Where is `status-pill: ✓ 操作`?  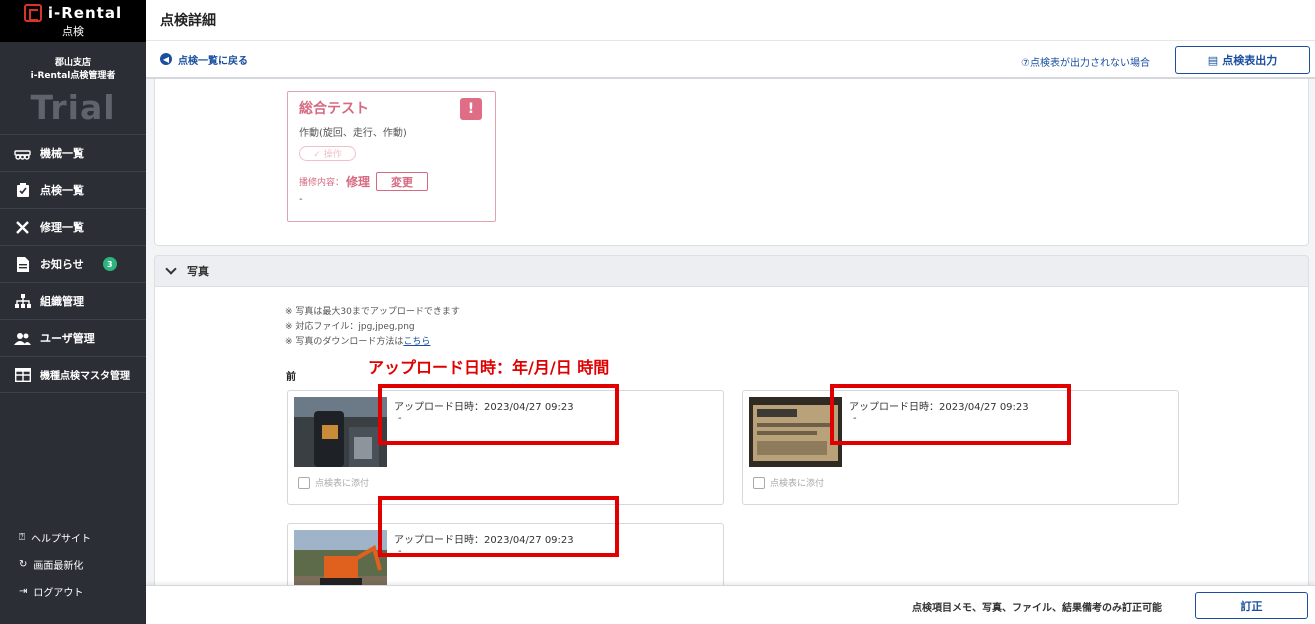
status-pill: ✓ 操作 is located at coordinates (327, 153).